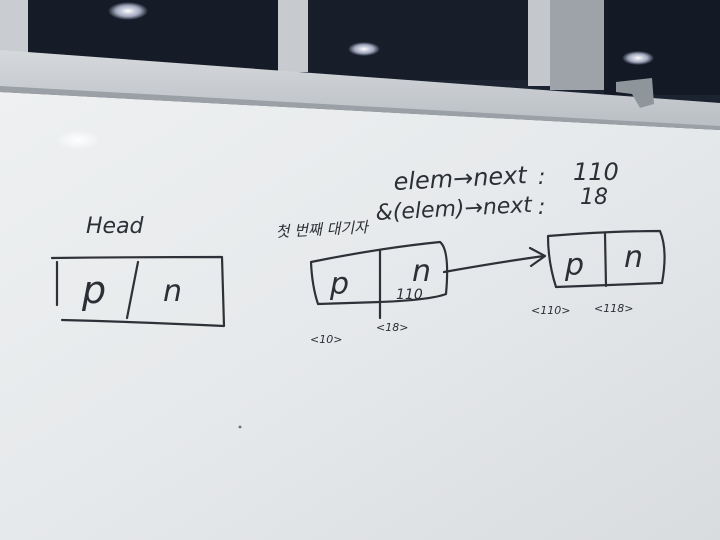 The width and height of the screenshot is (720, 540). I want to click on second-node-n: n, so click(633, 257).